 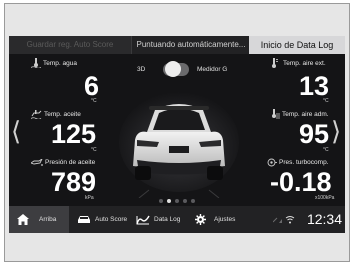 I want to click on outside-temp-icon, so click(x=275, y=63).